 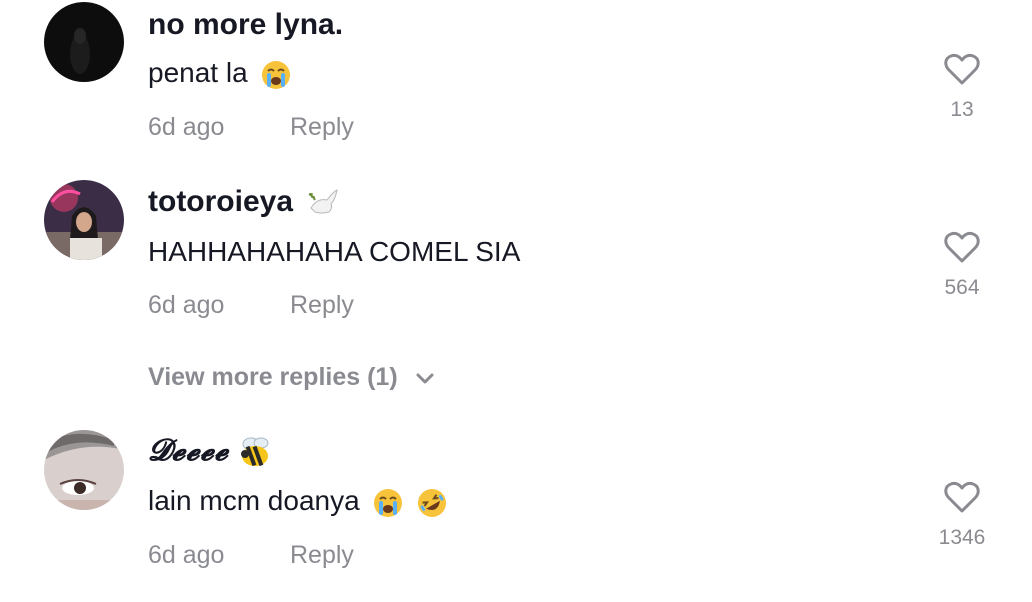 I want to click on comment-username: no more lyna., so click(x=245, y=25).